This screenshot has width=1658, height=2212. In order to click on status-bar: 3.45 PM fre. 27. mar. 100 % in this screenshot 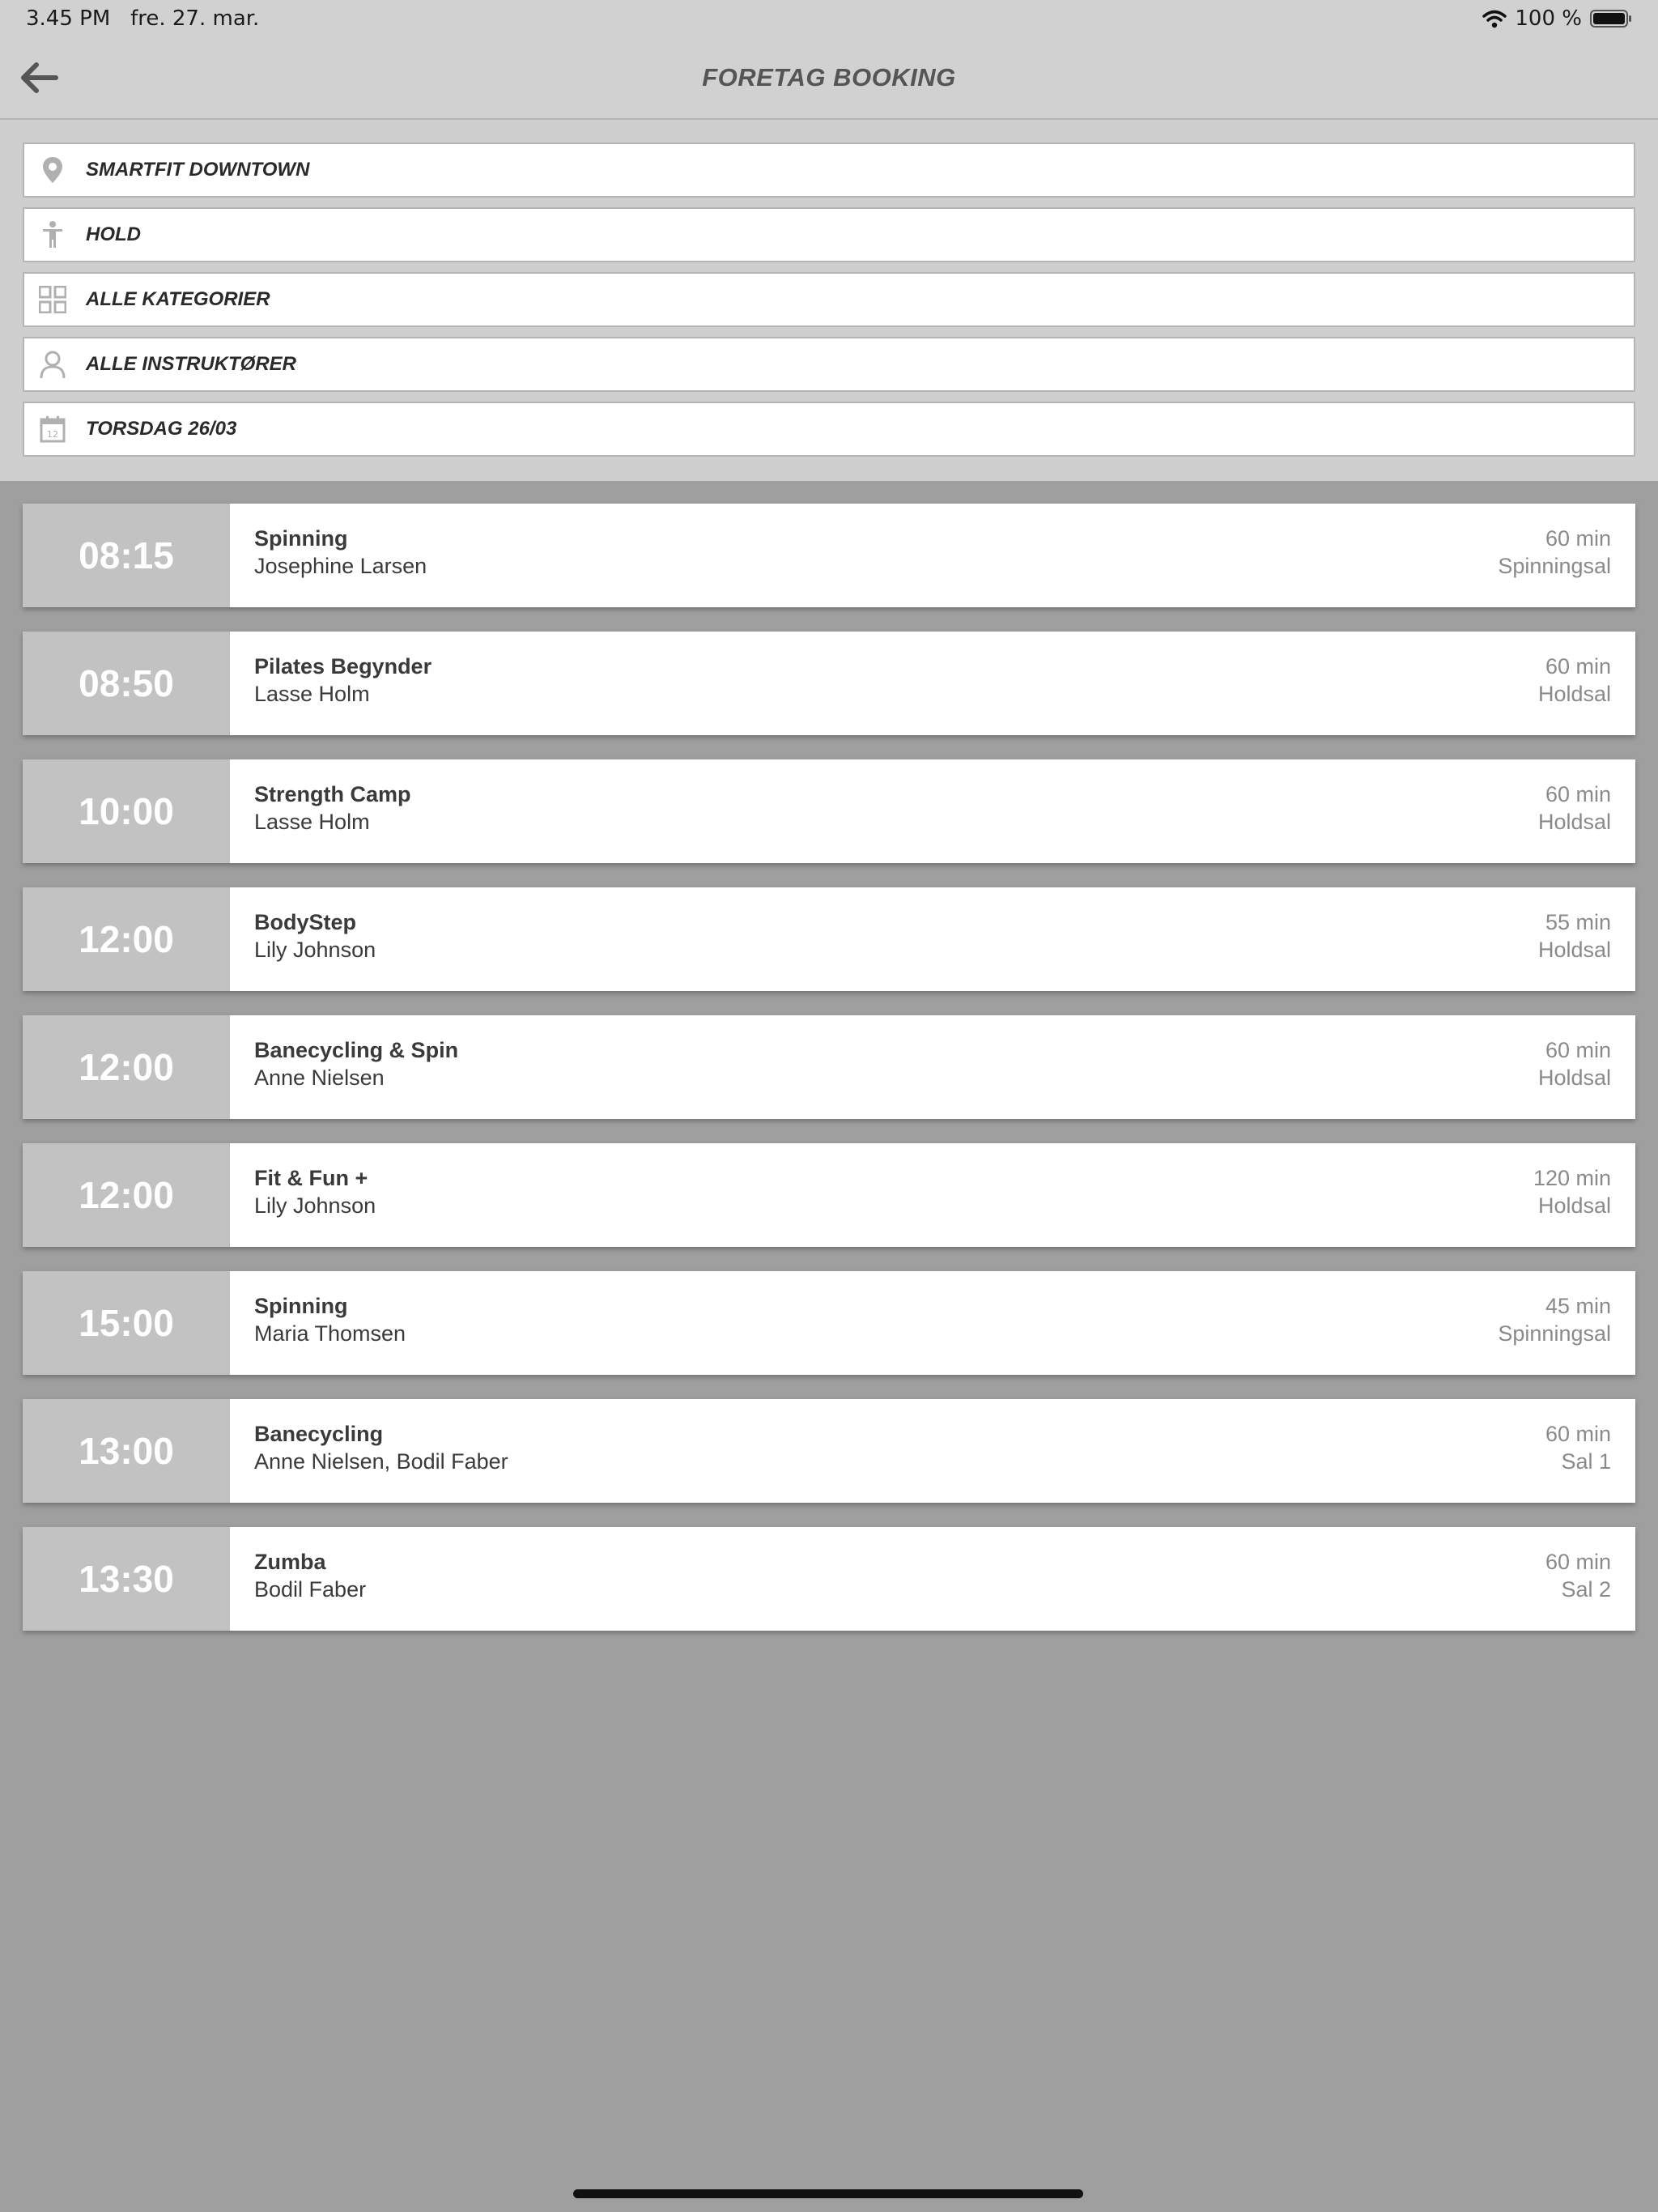, I will do `click(829, 19)`.